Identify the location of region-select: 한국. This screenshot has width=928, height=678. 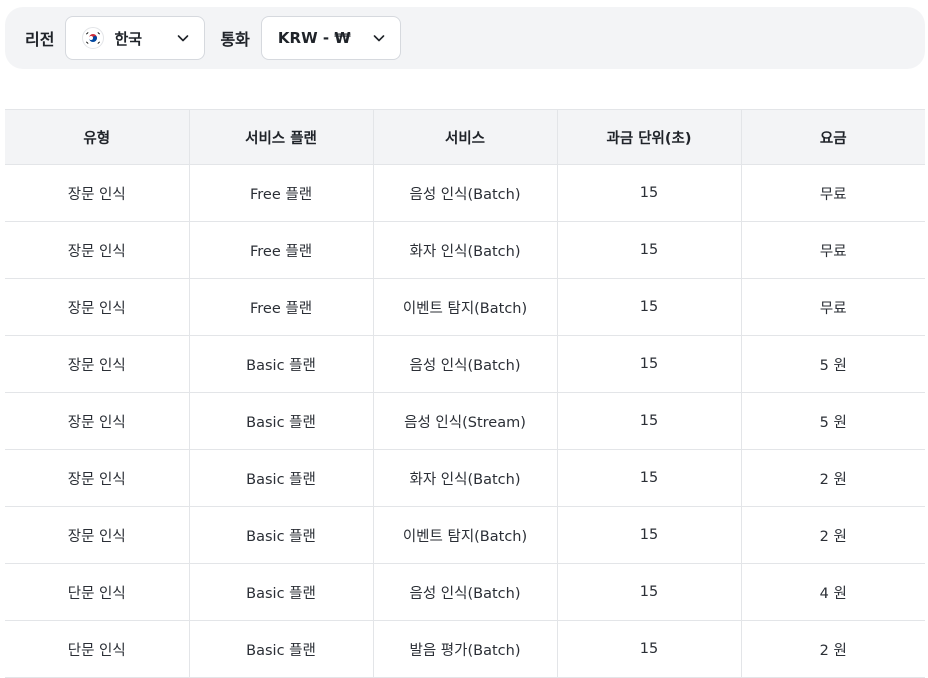
(135, 38).